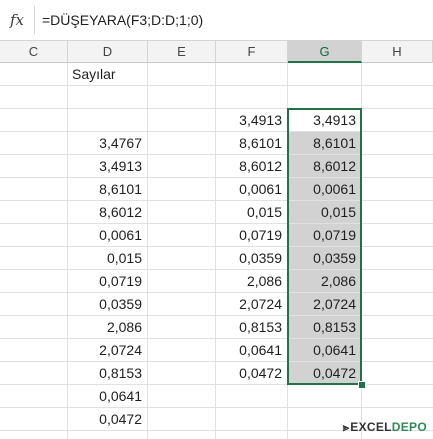 This screenshot has height=439, width=433. Describe the element at coordinates (34, 52) in the screenshot. I see `column-header-c: C` at that location.